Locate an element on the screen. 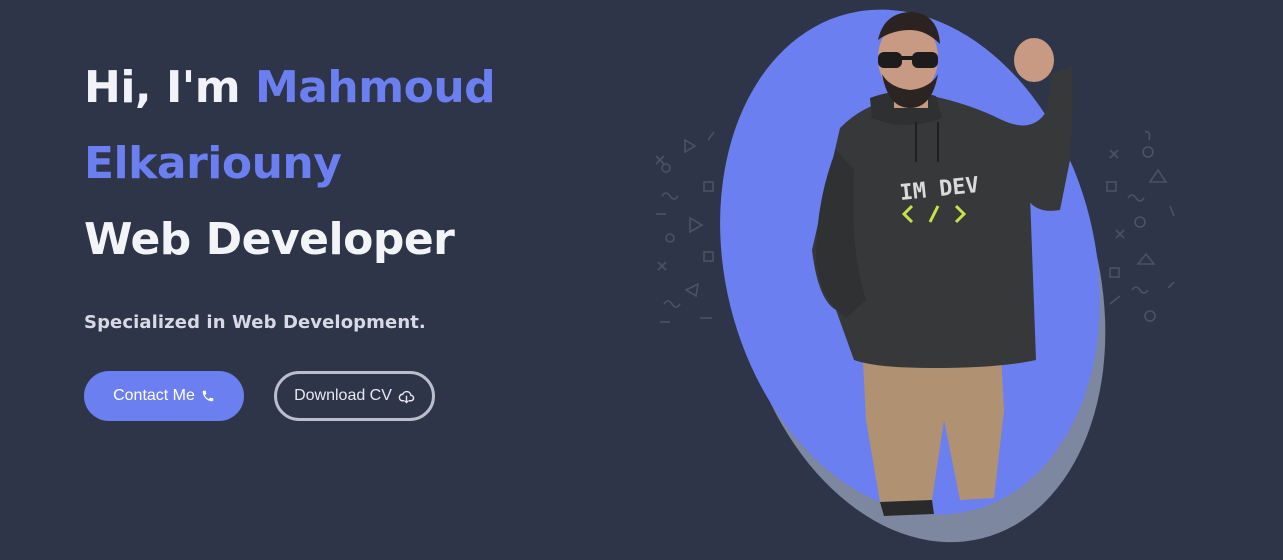  subtitle: Specialized in Web Development. is located at coordinates (255, 322).